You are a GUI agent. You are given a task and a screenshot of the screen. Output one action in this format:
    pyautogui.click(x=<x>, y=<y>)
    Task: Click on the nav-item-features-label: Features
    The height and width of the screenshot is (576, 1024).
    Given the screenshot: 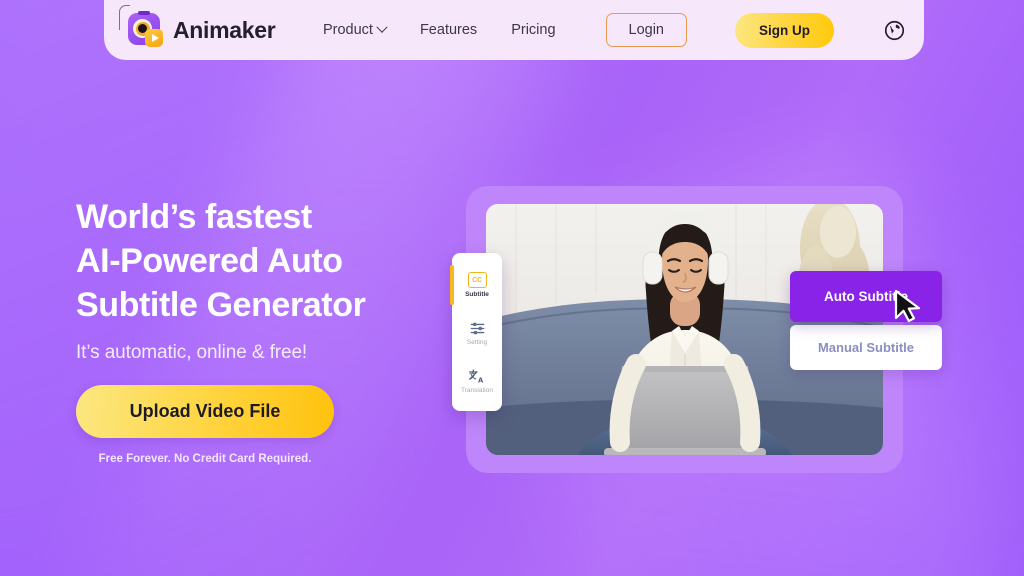 What is the action you would take?
    pyautogui.click(x=448, y=30)
    